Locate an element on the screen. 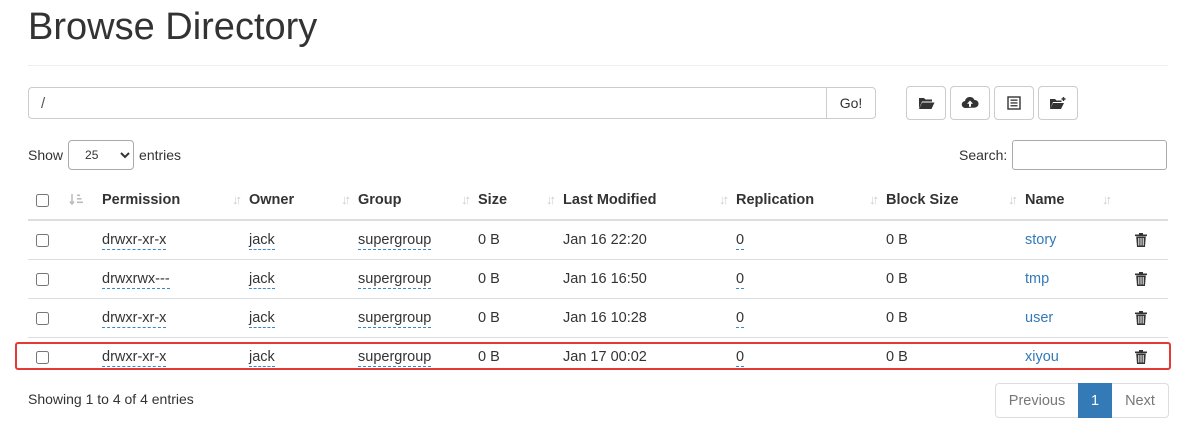 The image size is (1194, 430). column-owner: Owner ↓↑ is located at coordinates (303, 201).